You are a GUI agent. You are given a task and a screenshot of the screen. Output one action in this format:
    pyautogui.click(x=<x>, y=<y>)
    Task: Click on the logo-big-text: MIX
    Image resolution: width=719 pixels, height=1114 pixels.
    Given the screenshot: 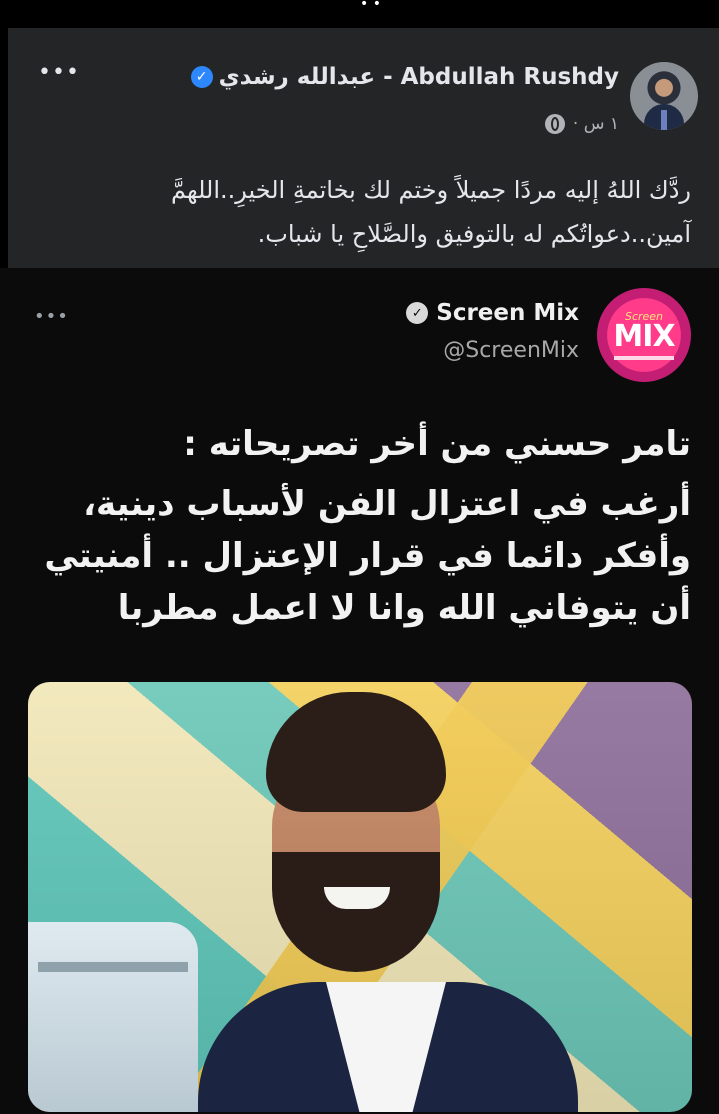 What is the action you would take?
    pyautogui.click(x=644, y=336)
    